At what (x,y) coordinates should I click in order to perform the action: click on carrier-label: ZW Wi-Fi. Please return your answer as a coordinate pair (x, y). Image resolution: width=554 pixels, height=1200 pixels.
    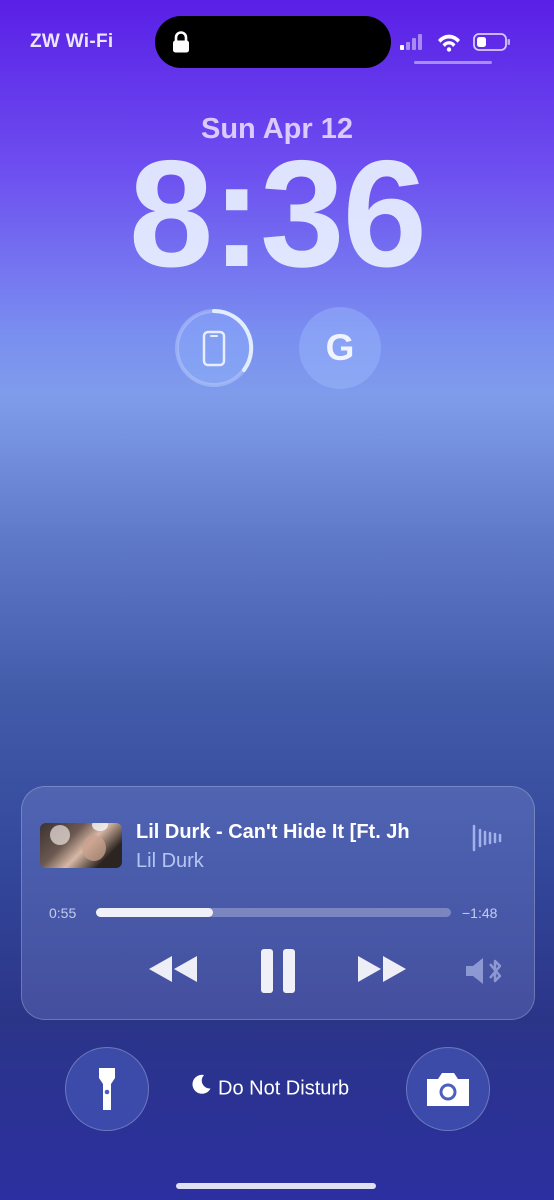
    Looking at the image, I should click on (72, 41).